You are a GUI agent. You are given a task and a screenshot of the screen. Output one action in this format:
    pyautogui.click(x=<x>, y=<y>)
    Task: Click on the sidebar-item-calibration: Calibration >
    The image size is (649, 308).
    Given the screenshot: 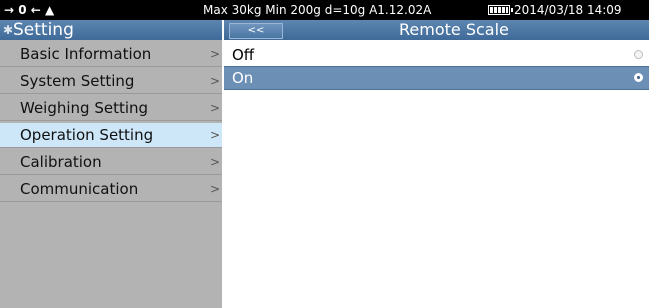 What is the action you would take?
    pyautogui.click(x=111, y=162)
    